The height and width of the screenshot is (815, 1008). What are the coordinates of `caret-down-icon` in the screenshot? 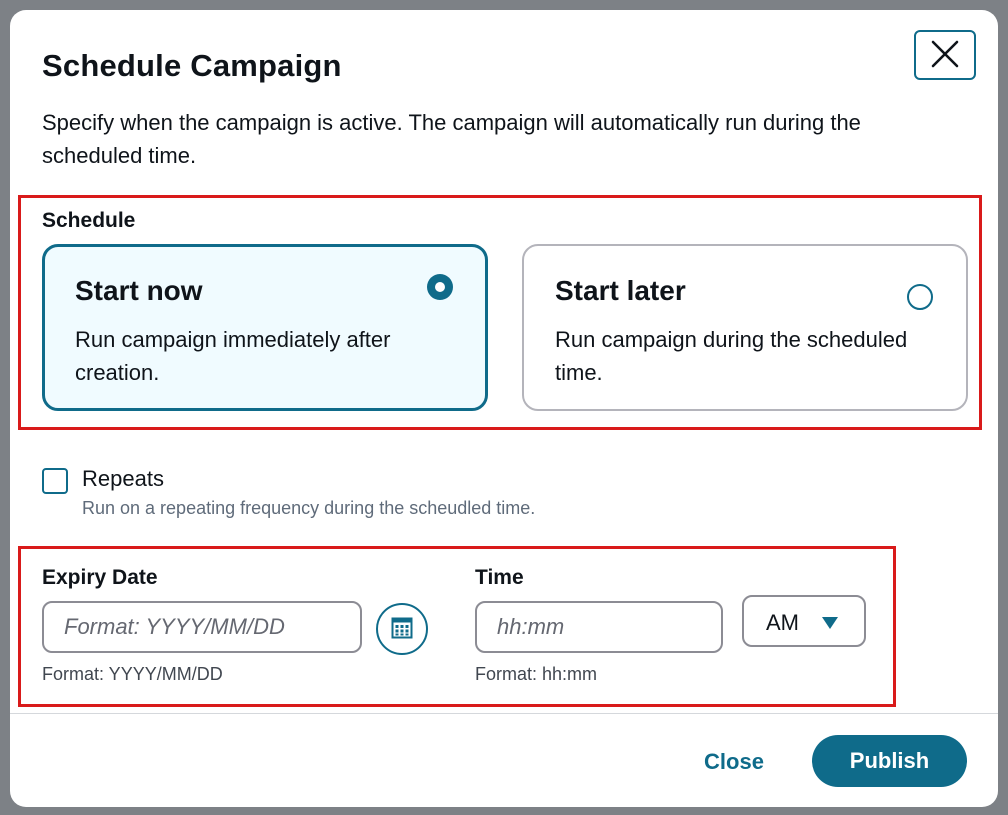 It's located at (830, 625).